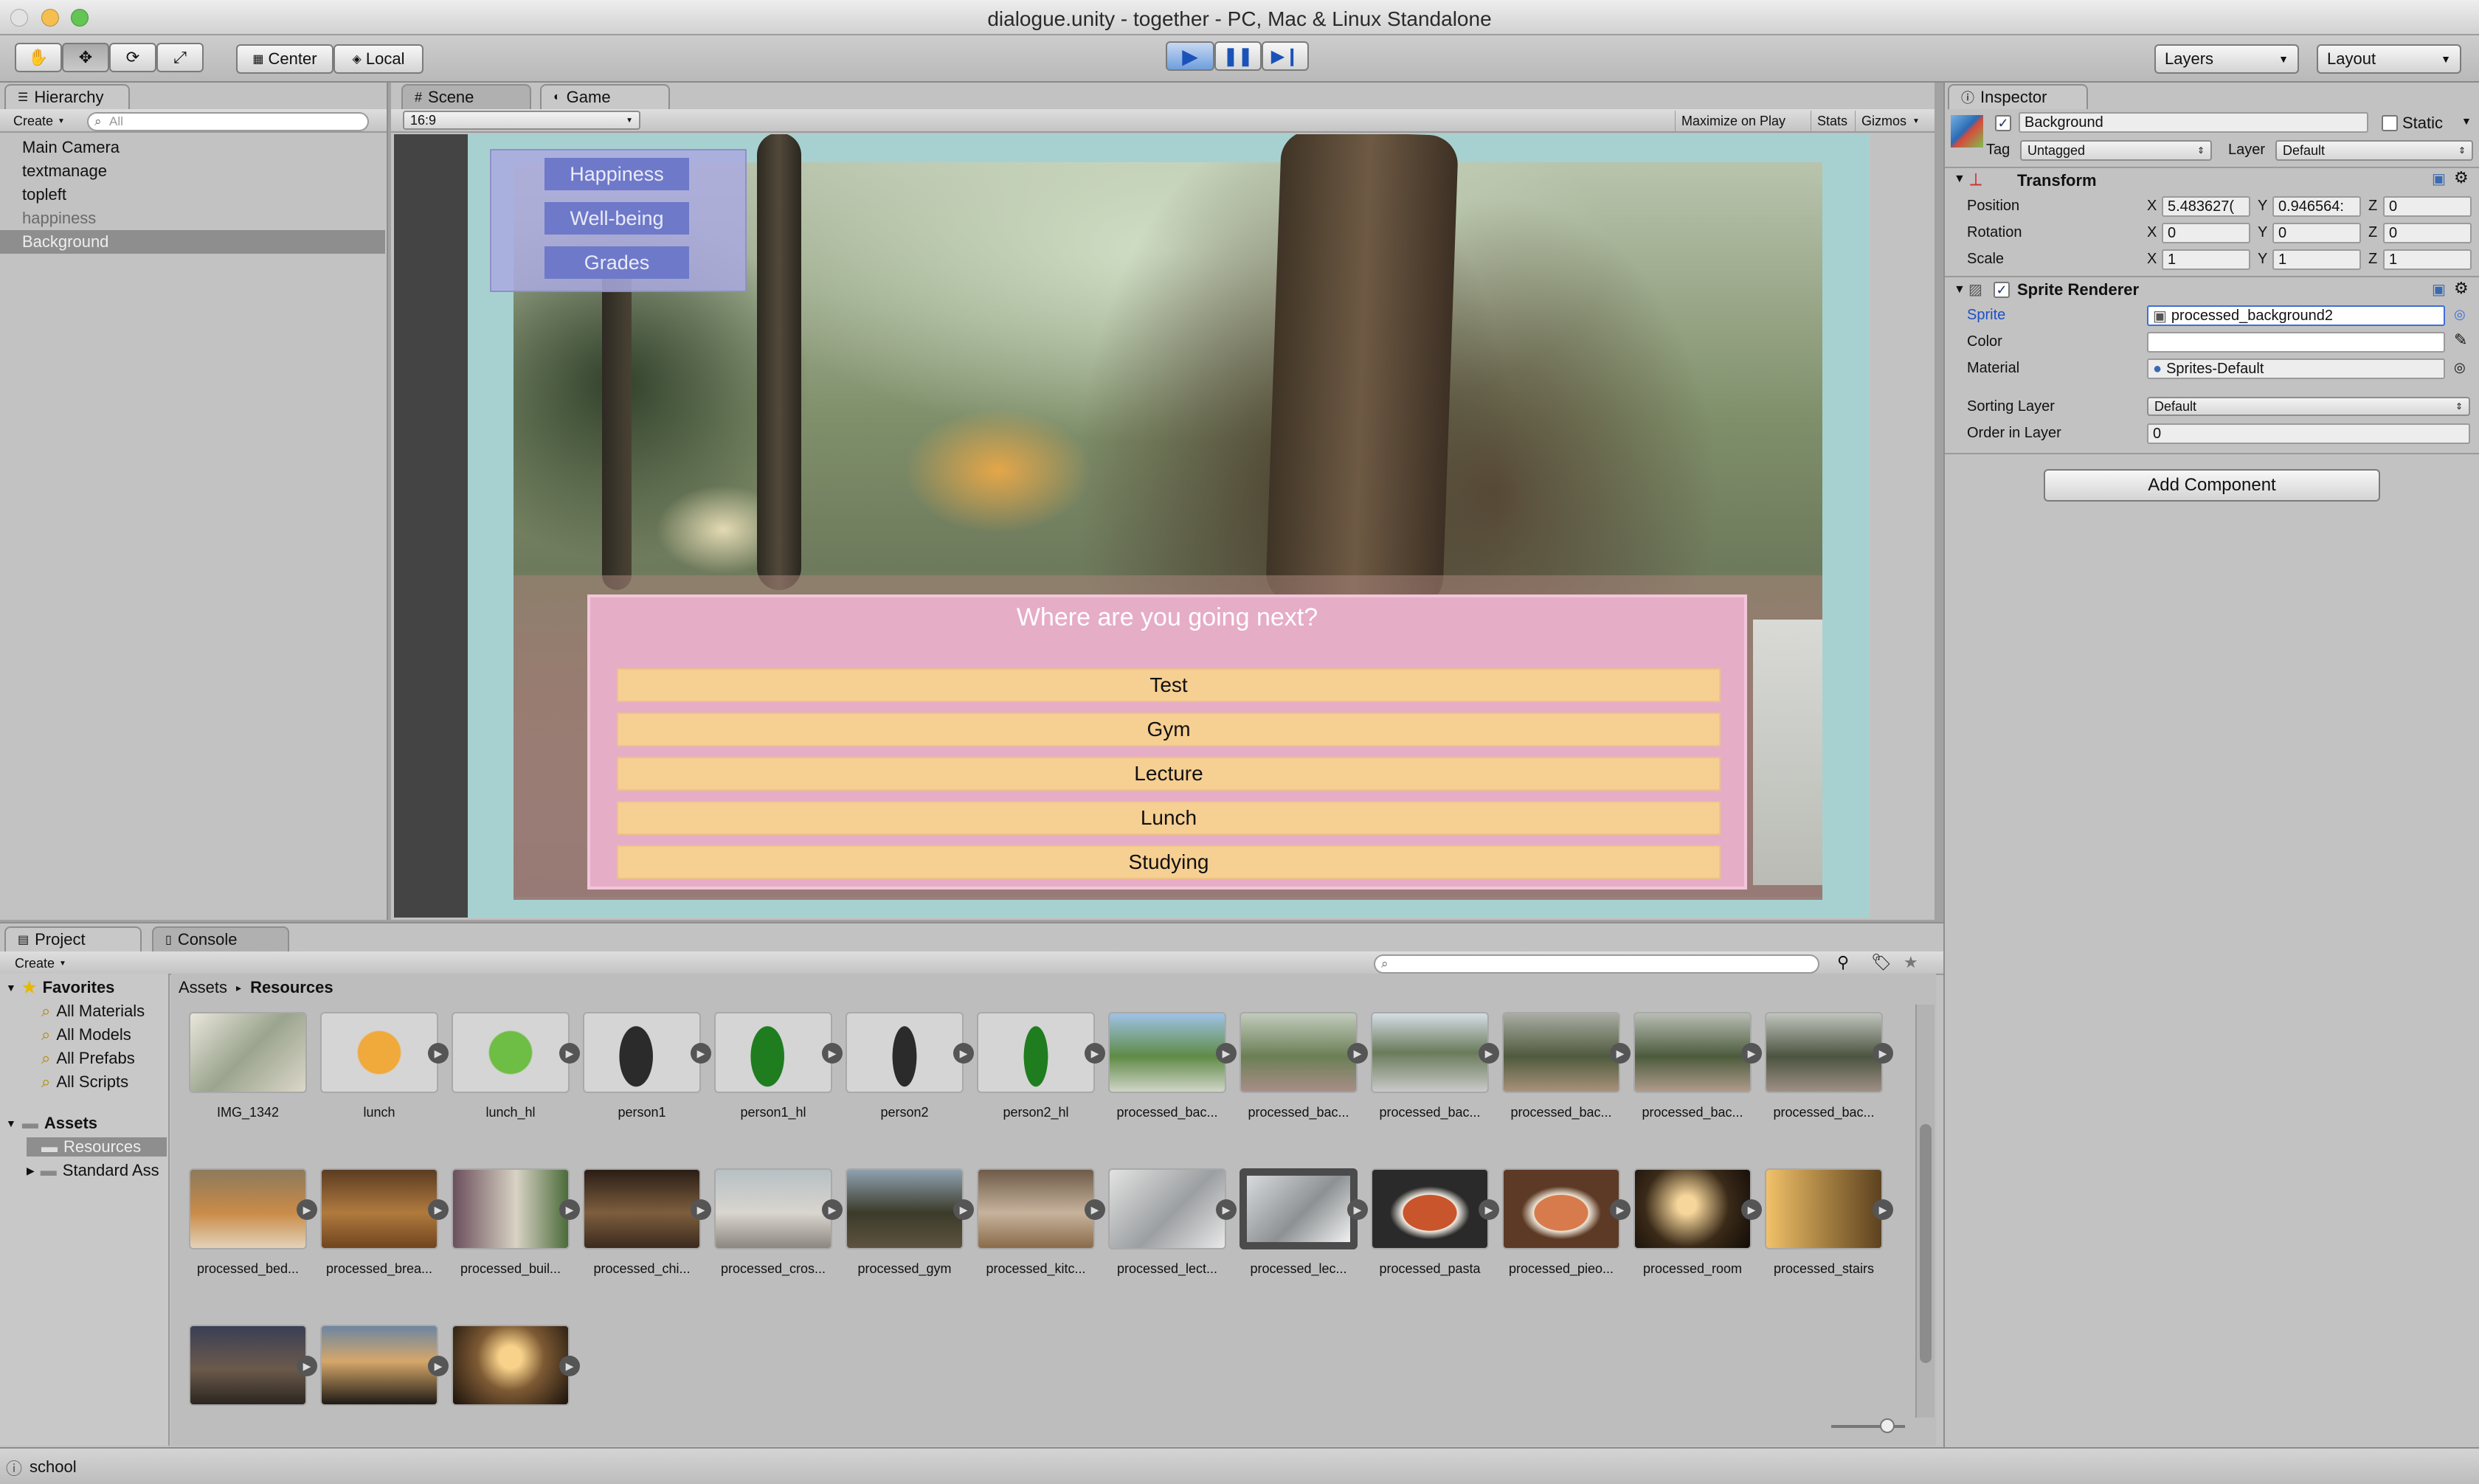 Image resolution: width=2479 pixels, height=1484 pixels. I want to click on hierarchy-search-input: ⌕ All, so click(228, 121).